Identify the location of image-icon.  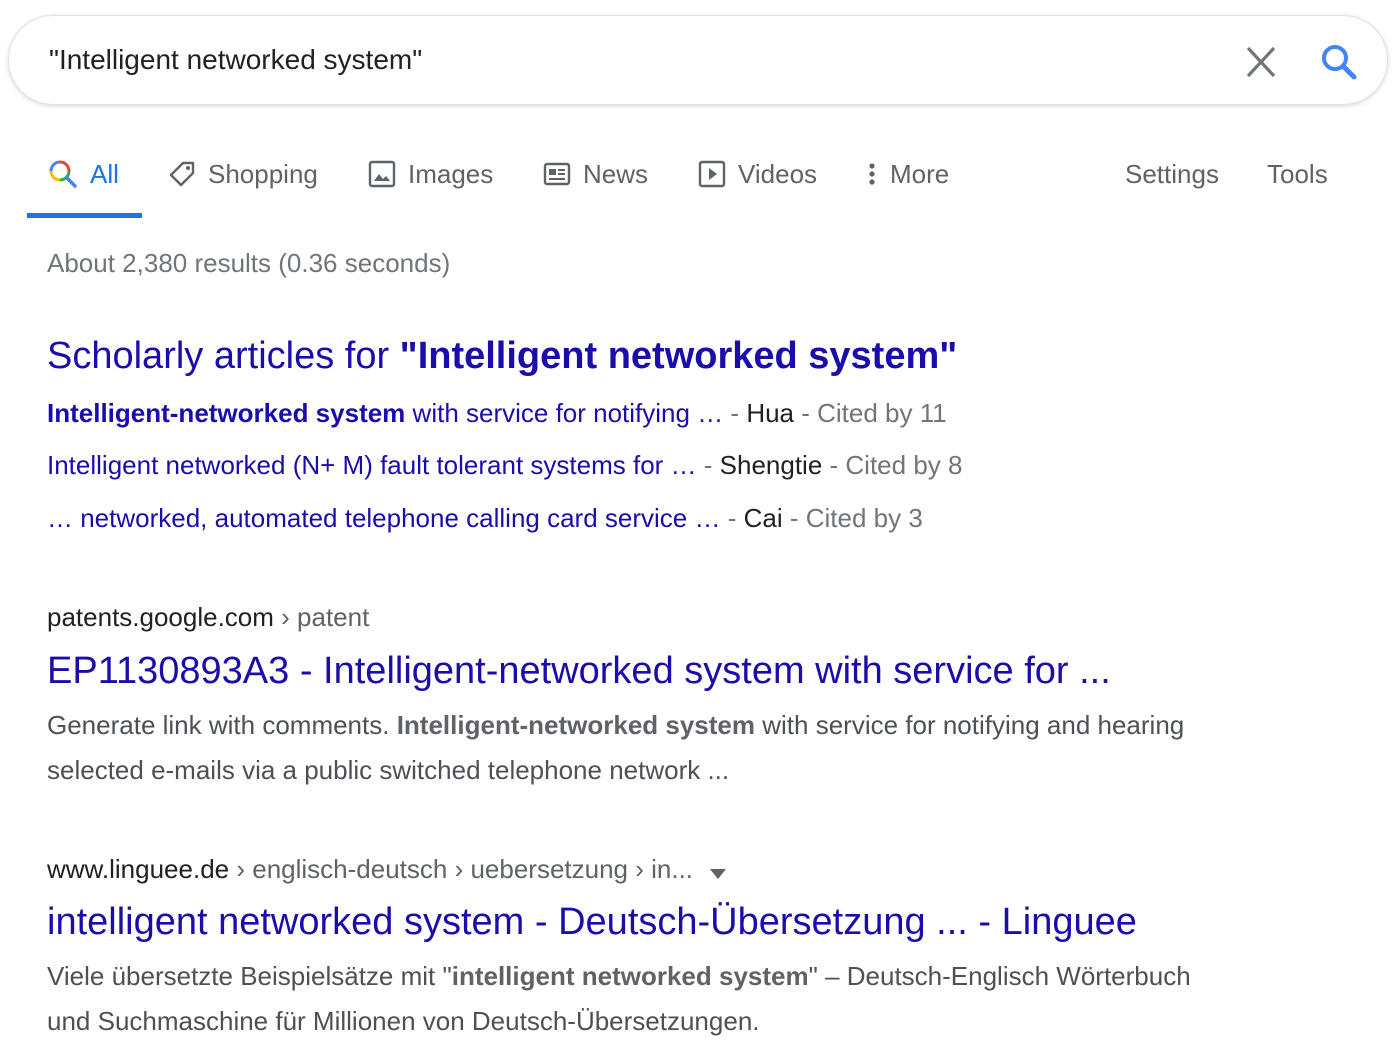
(382, 174).